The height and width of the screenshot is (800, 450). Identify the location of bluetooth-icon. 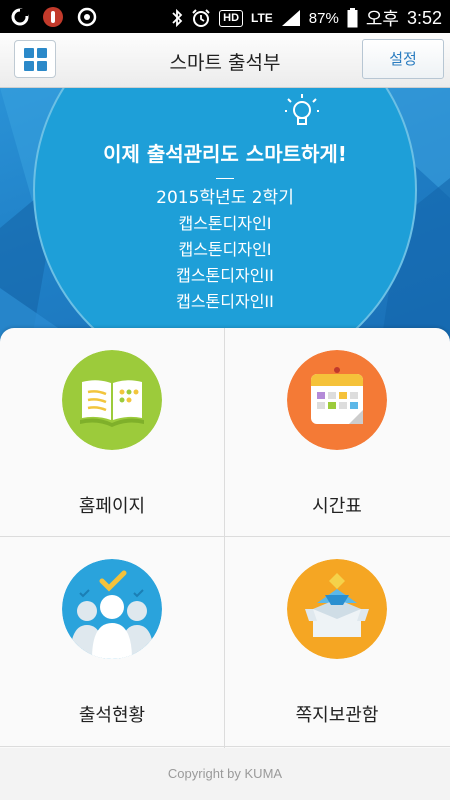
(177, 18).